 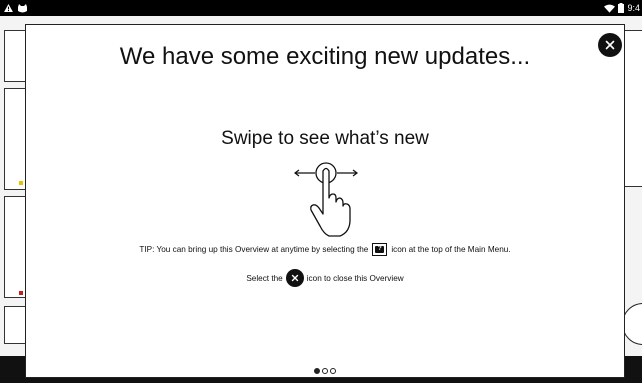 I want to click on status-bar: 9:4, so click(x=321, y=8).